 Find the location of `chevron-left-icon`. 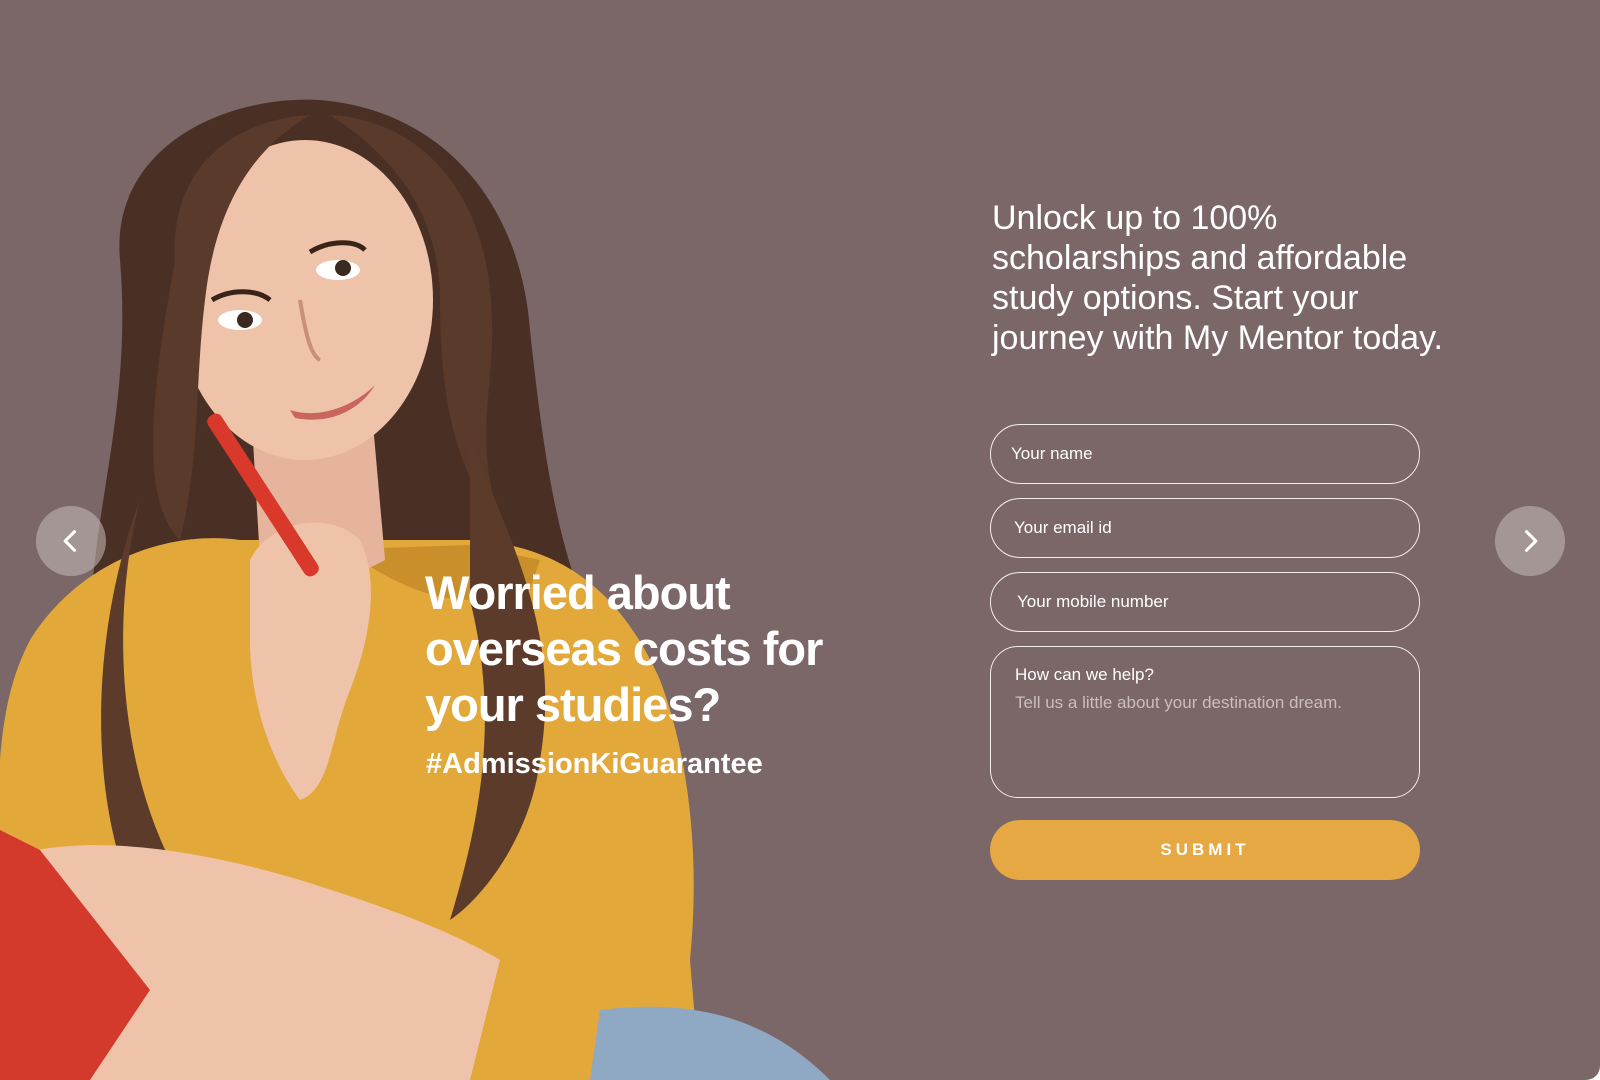

chevron-left-icon is located at coordinates (70, 541).